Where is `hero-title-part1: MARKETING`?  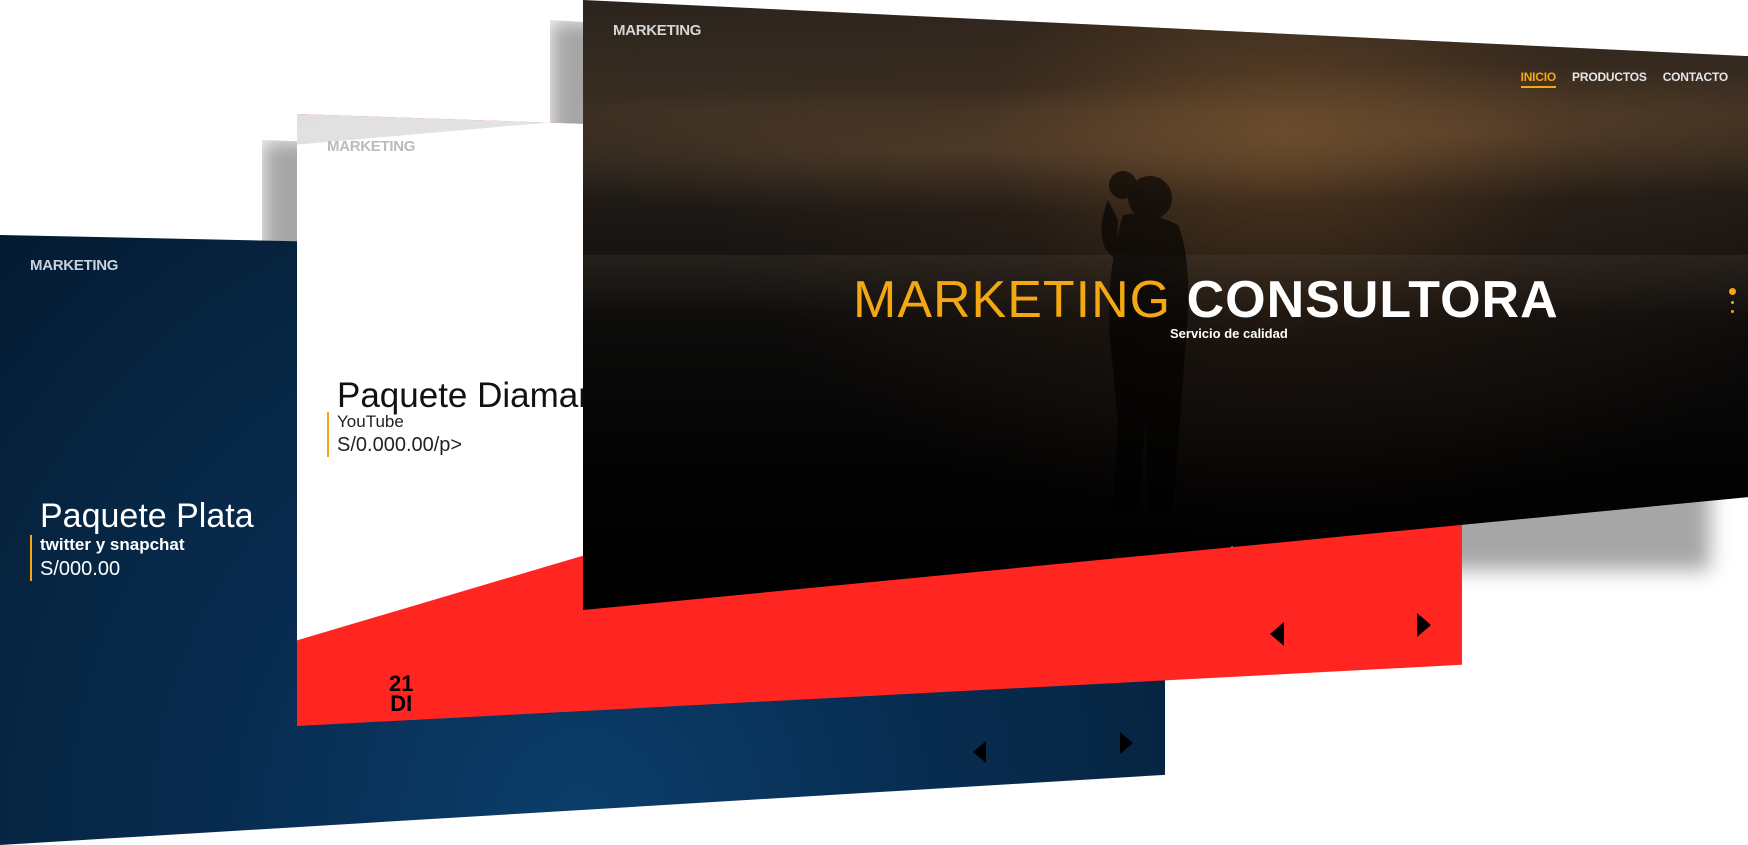
hero-title-part1: MARKETING is located at coordinates (1012, 300).